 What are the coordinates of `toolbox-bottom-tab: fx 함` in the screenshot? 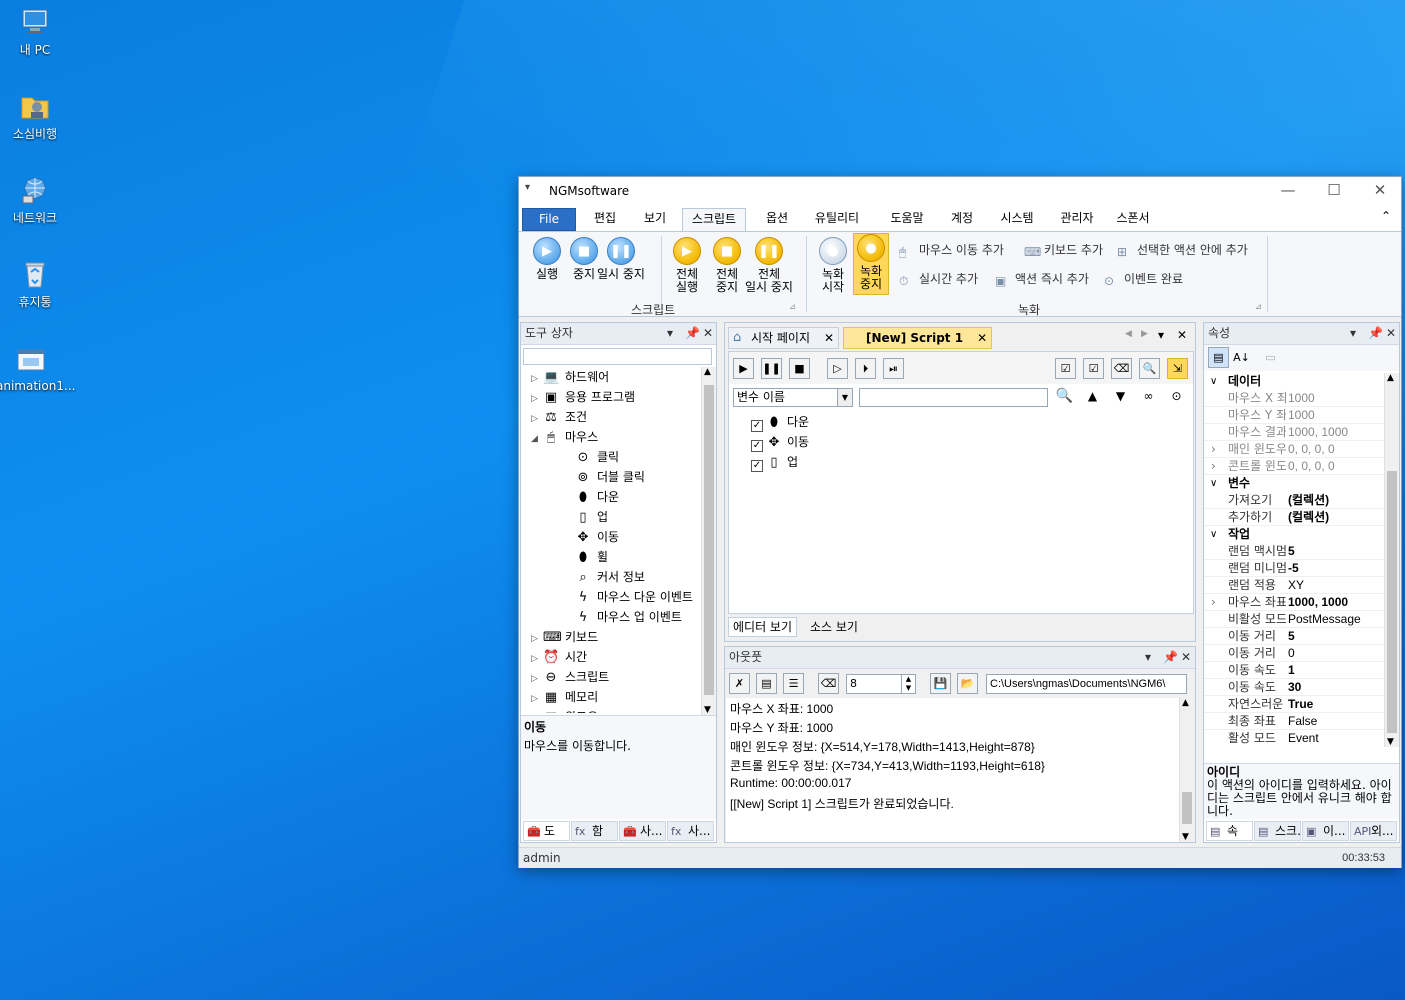 It's located at (594, 831).